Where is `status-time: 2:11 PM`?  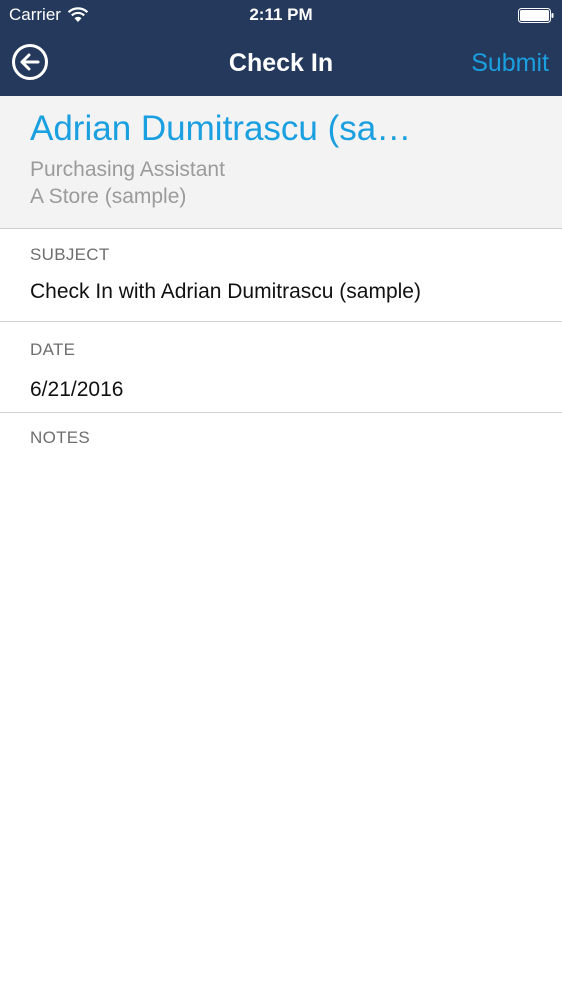
status-time: 2:11 PM is located at coordinates (281, 14).